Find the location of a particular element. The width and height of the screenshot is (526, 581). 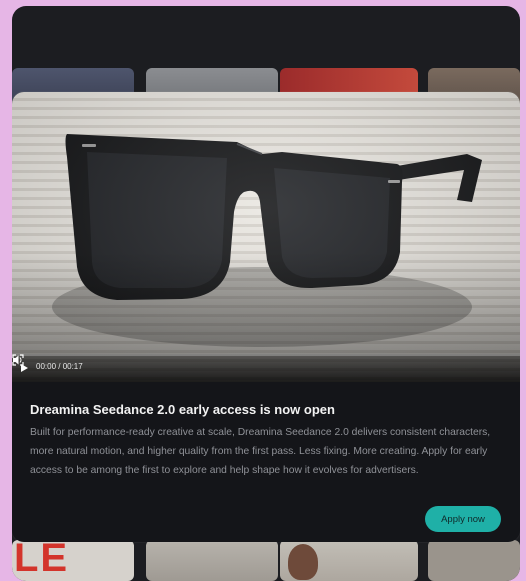

time-display: 00:00 / 00:17 is located at coordinates (59, 366).